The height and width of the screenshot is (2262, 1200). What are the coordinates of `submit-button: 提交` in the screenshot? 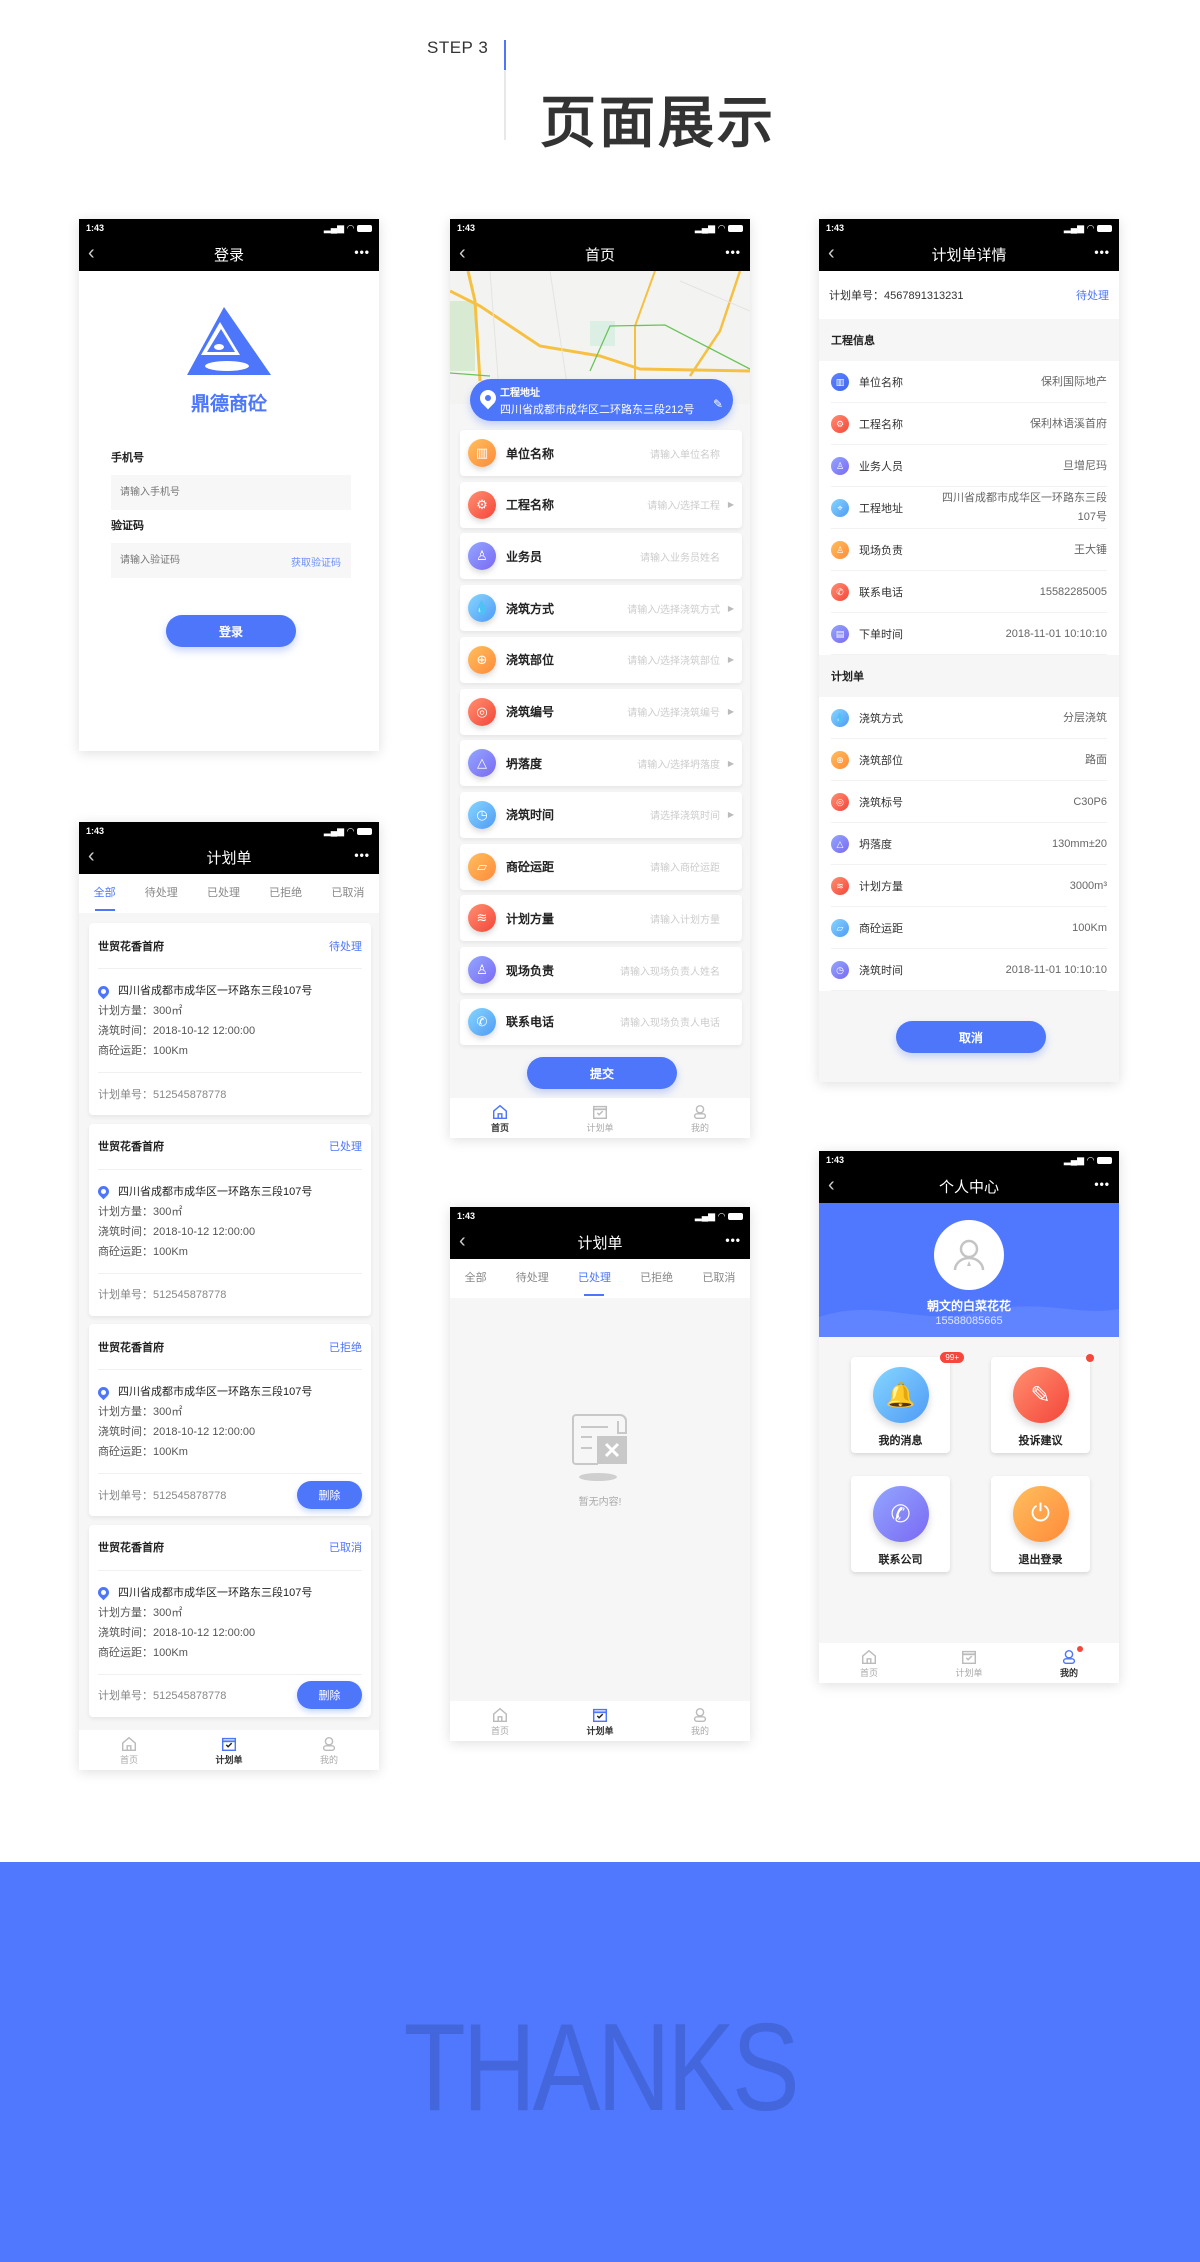 It's located at (602, 1073).